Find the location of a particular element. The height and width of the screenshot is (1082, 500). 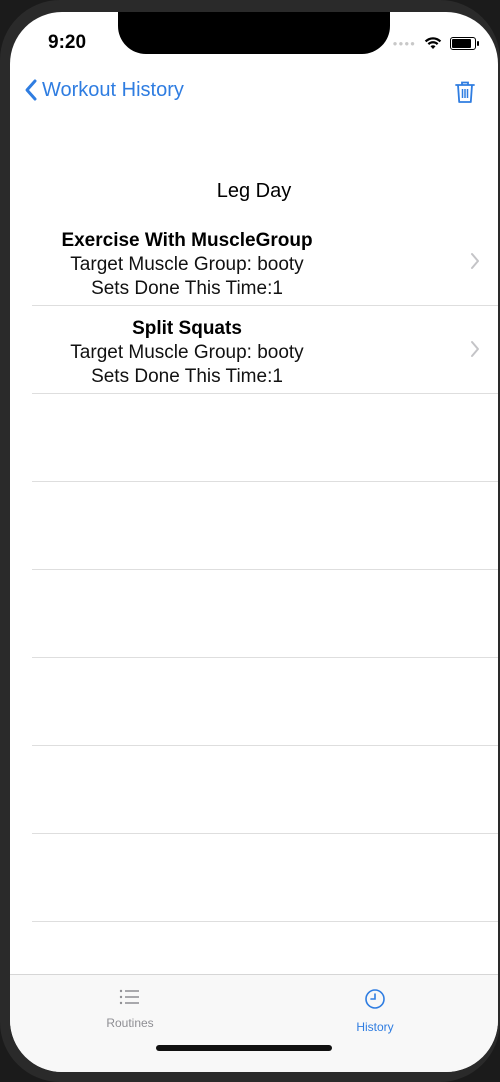

signal-icon: ●●●● is located at coordinates (404, 43).